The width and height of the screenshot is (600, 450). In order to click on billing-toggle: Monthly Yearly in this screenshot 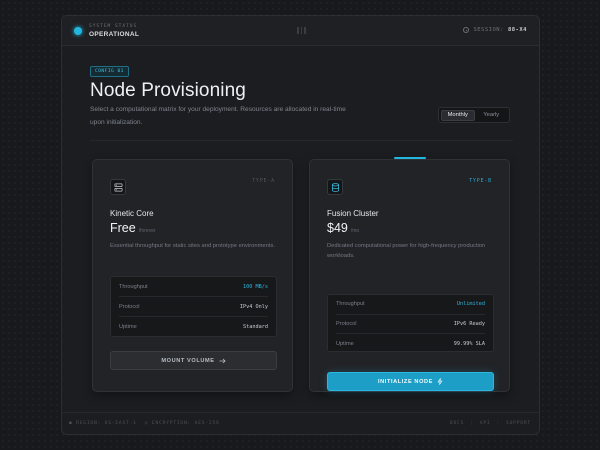, I will do `click(474, 115)`.